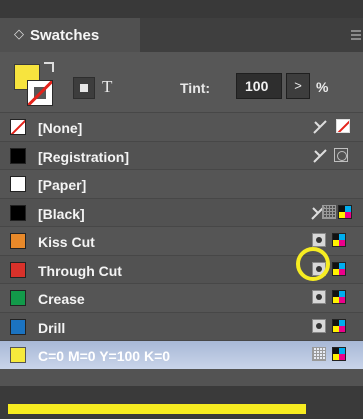  I want to click on swatch-row-registration: [Registration], so click(181, 154).